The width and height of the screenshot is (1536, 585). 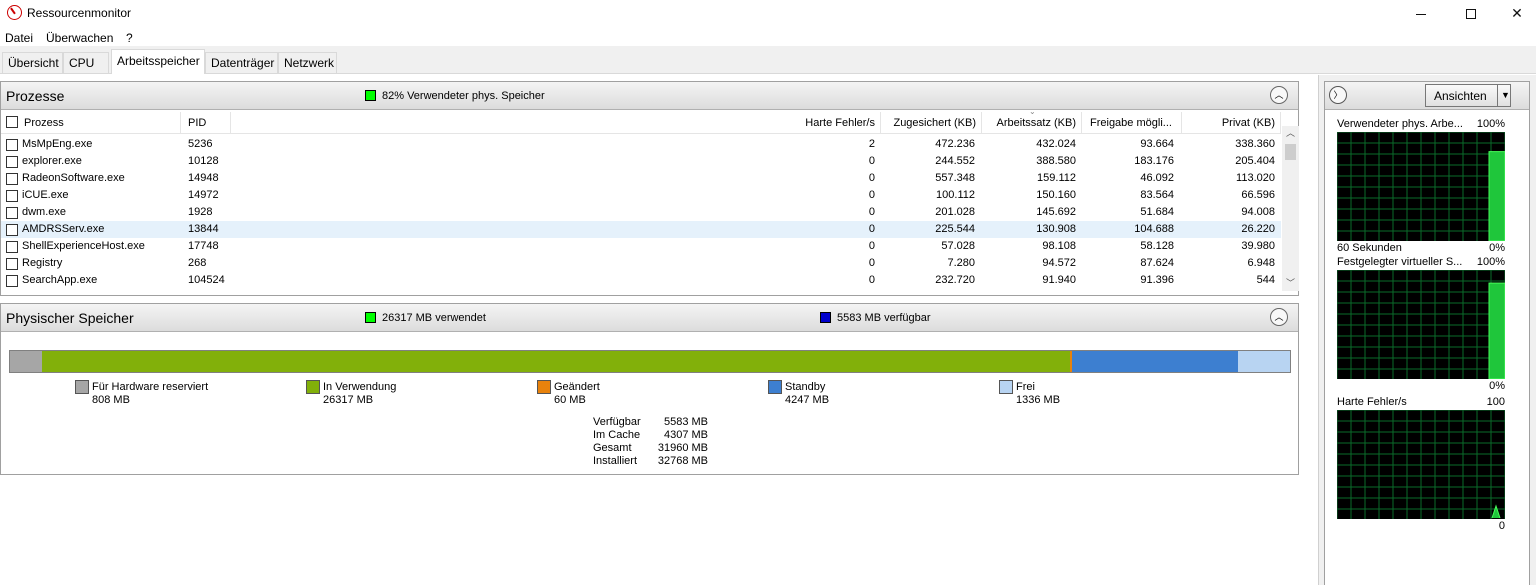 I want to click on process-pid: 5236, so click(x=200, y=144).